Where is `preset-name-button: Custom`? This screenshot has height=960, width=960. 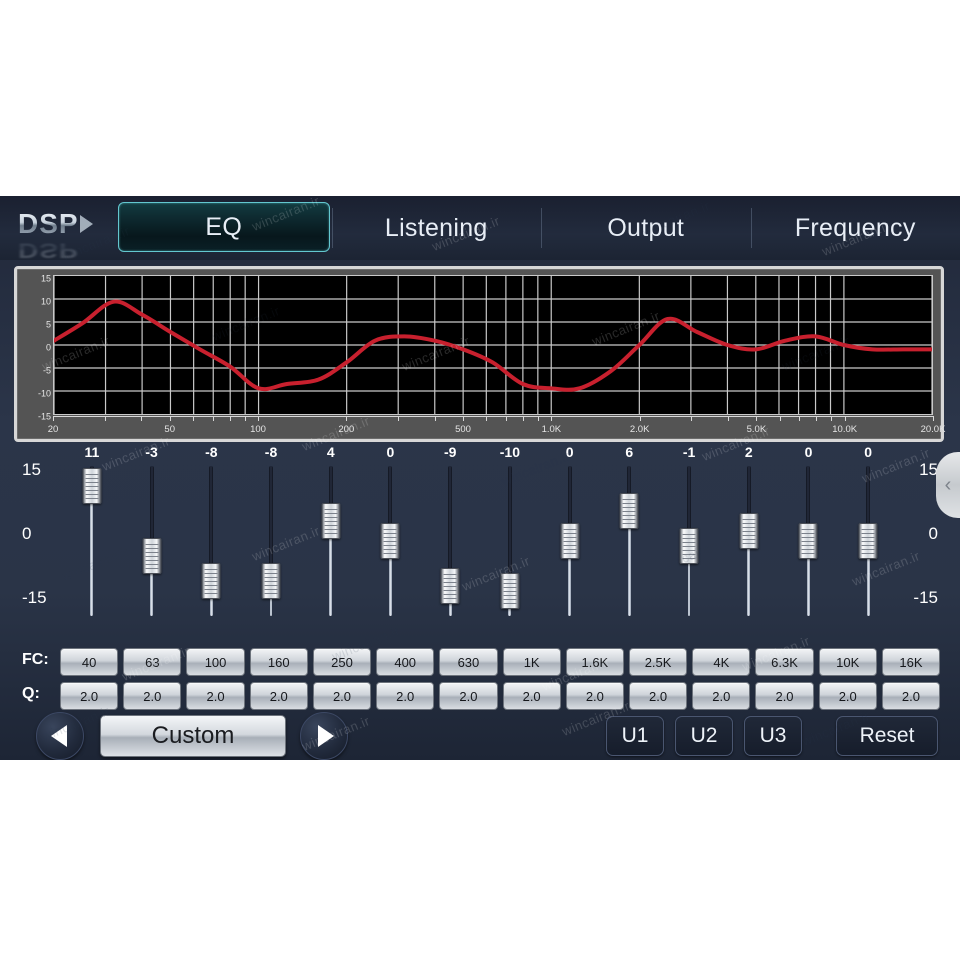
preset-name-button: Custom is located at coordinates (193, 736).